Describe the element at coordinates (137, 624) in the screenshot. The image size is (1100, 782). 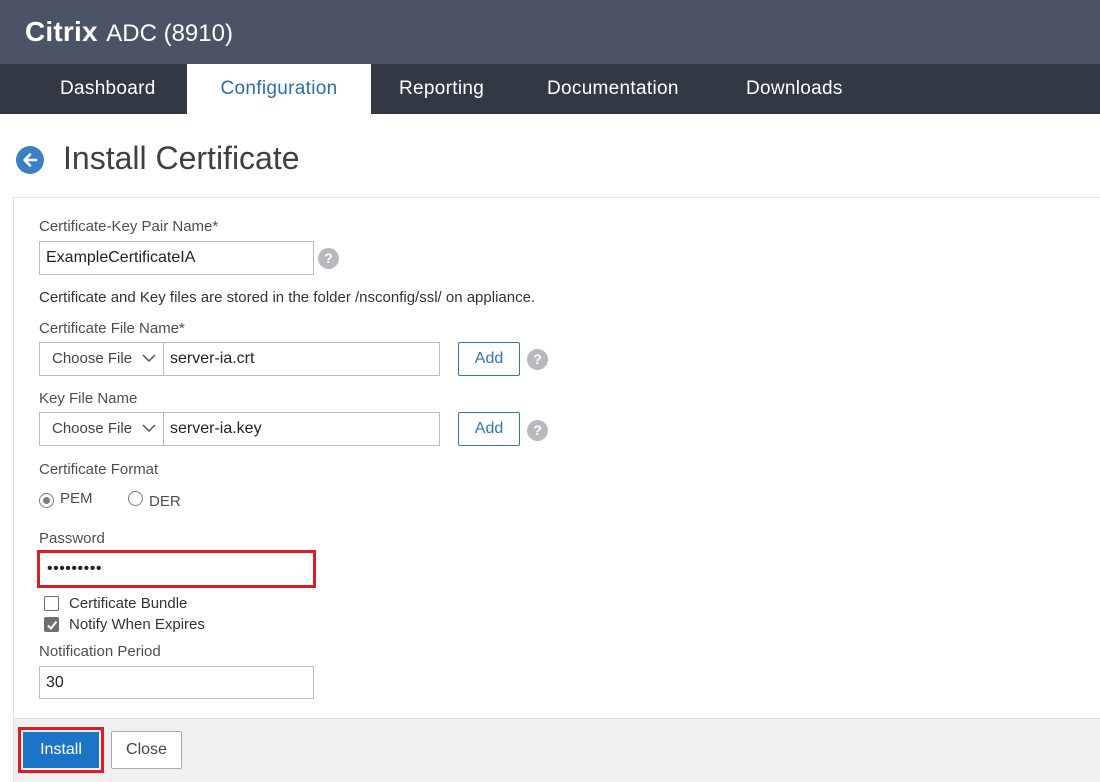
I see `notify-expires-label: Notify When Expires` at that location.